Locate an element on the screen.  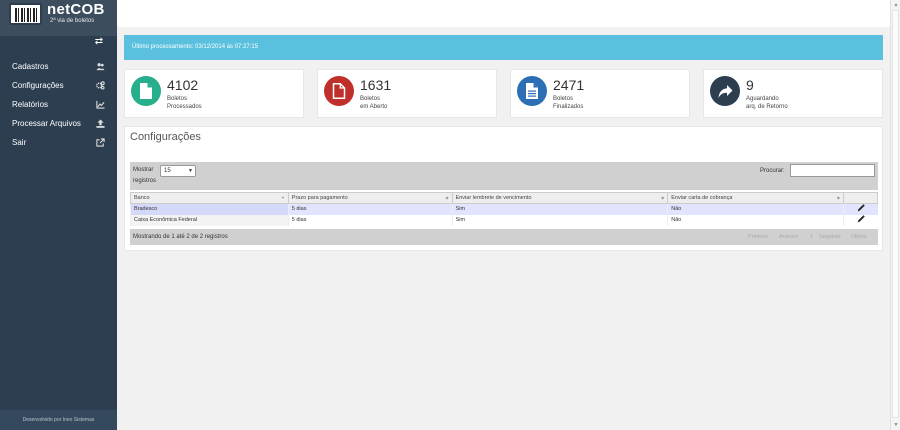
table-row: Caixa Econômica Federal 5 dias Sim Não is located at coordinates (504, 220).